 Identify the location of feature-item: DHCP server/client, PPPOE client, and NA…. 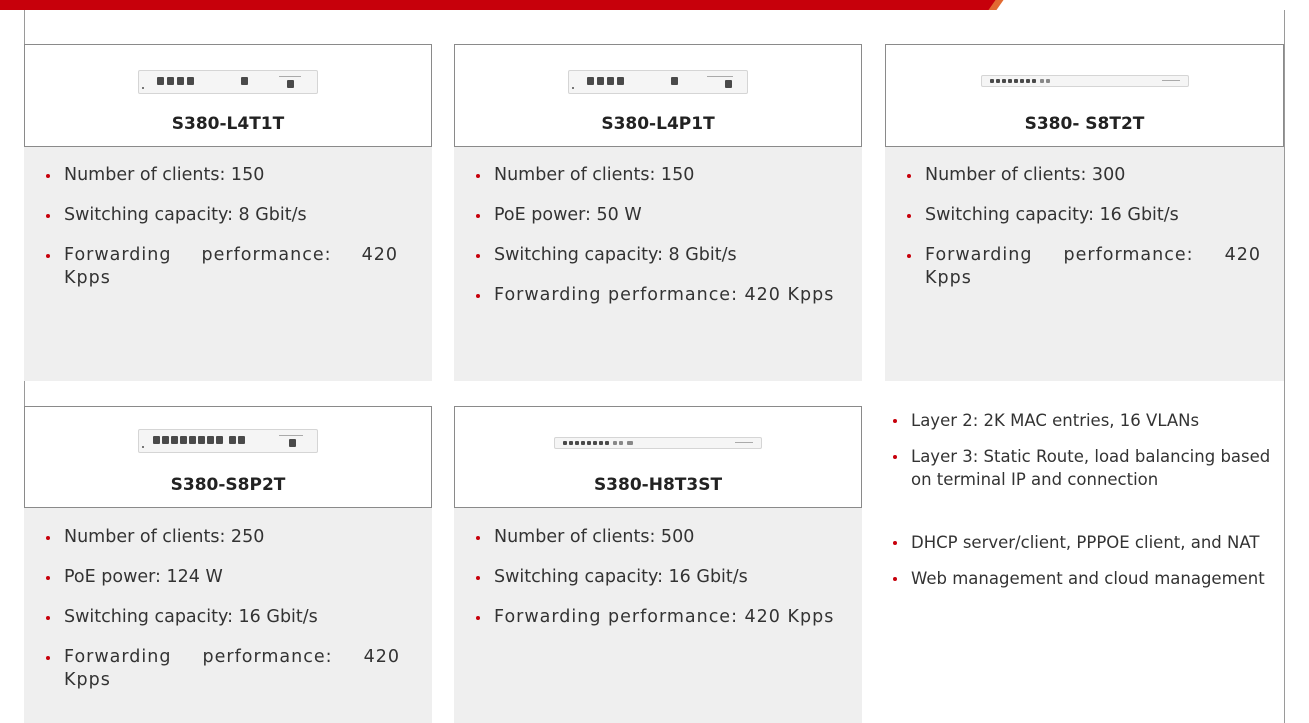
(1082, 542).